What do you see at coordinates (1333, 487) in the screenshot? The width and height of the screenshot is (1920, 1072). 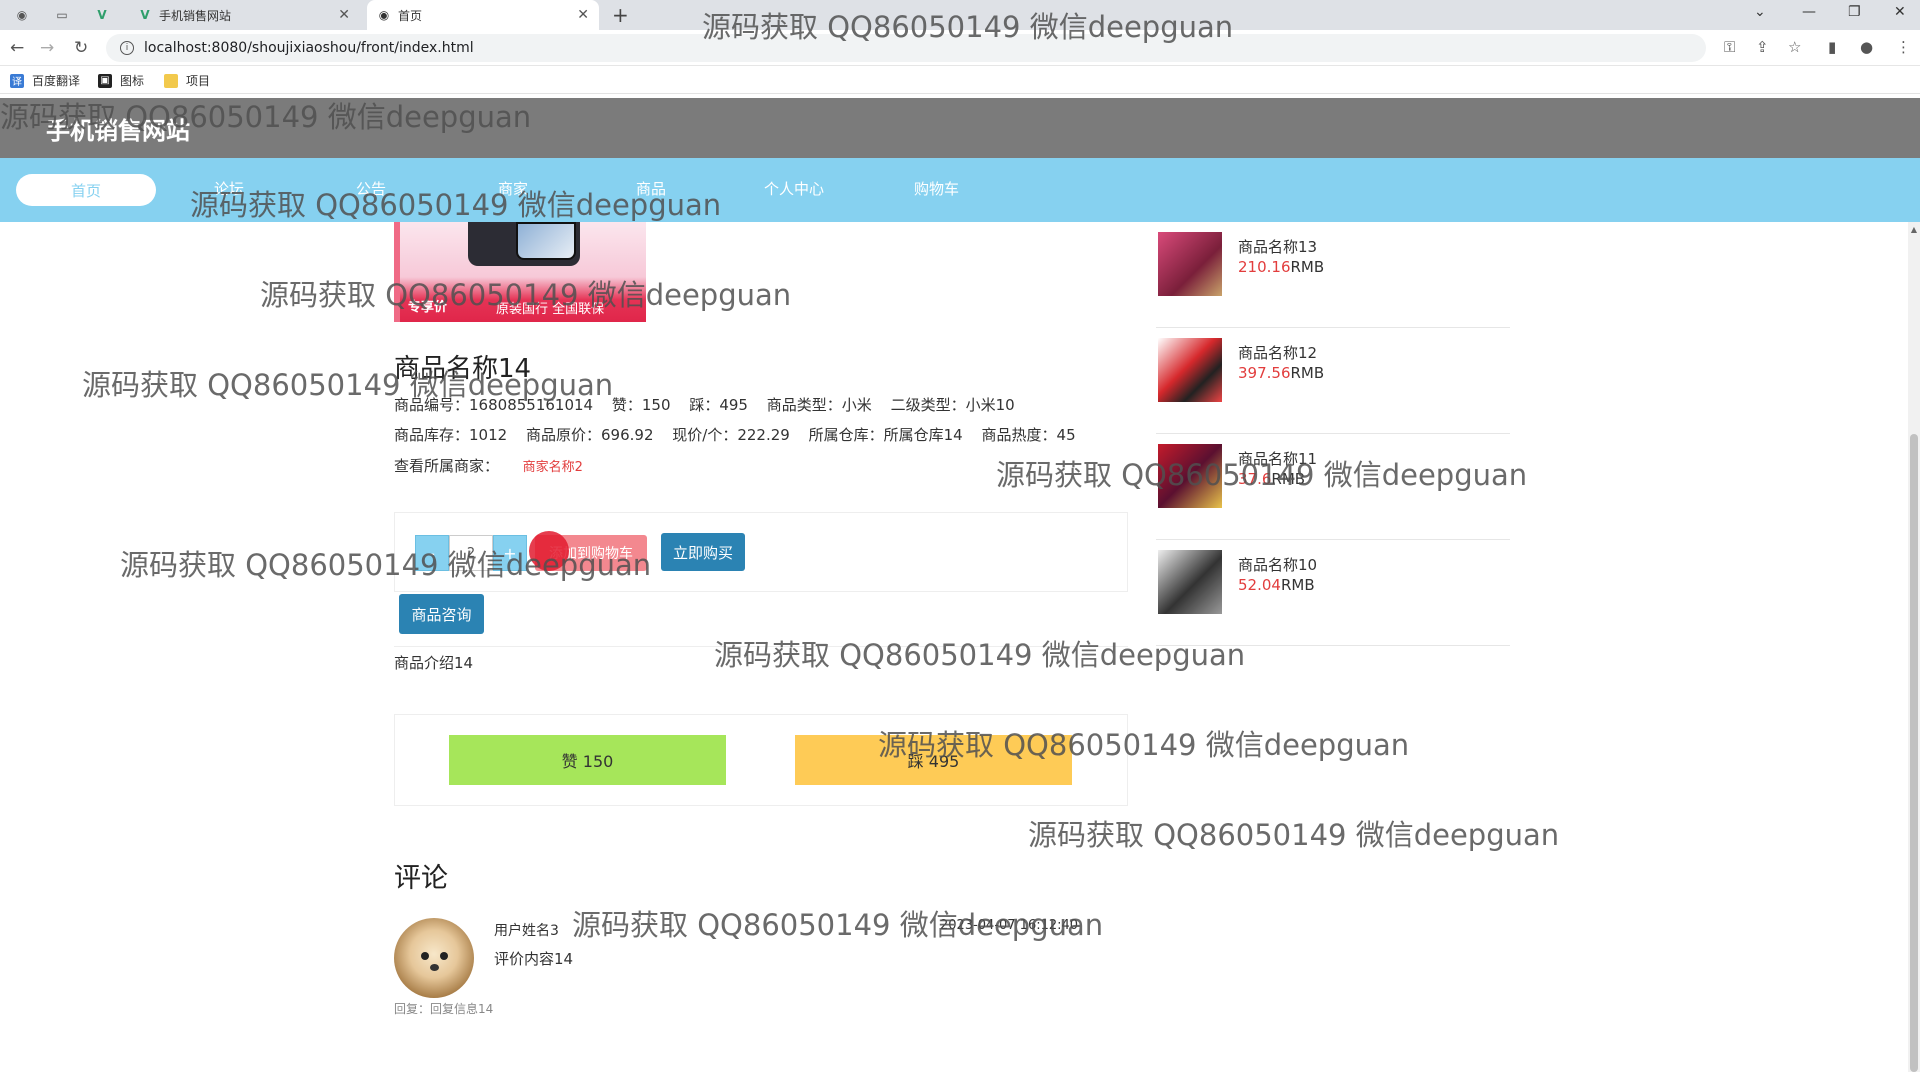 I see `list-item: 商品名称11 37.6RMB` at bounding box center [1333, 487].